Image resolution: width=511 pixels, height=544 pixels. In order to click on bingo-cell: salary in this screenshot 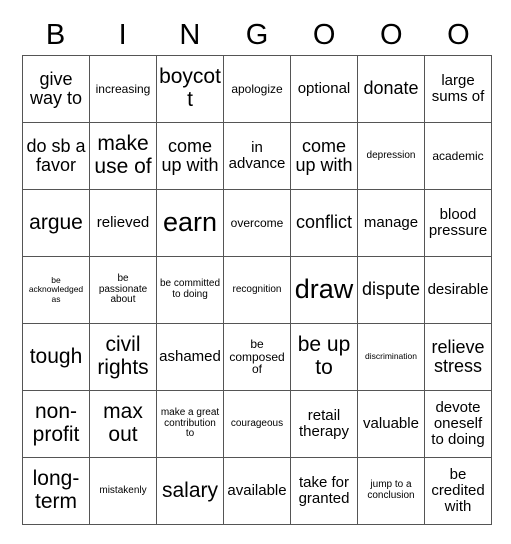, I will do `click(190, 491)`.